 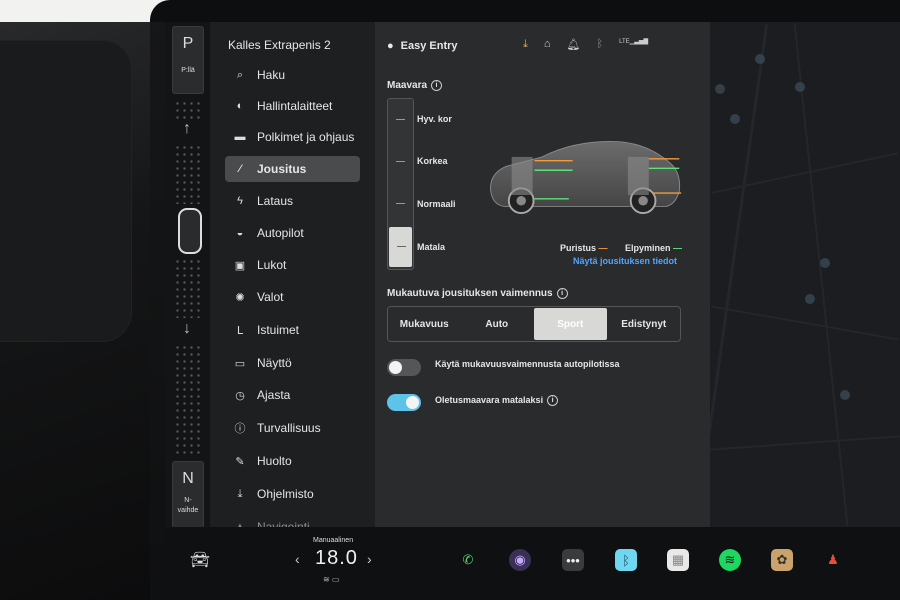 I want to click on sidebar-item-ohjelmisto: ⤓ Ohjelmisto, so click(x=292, y=494).